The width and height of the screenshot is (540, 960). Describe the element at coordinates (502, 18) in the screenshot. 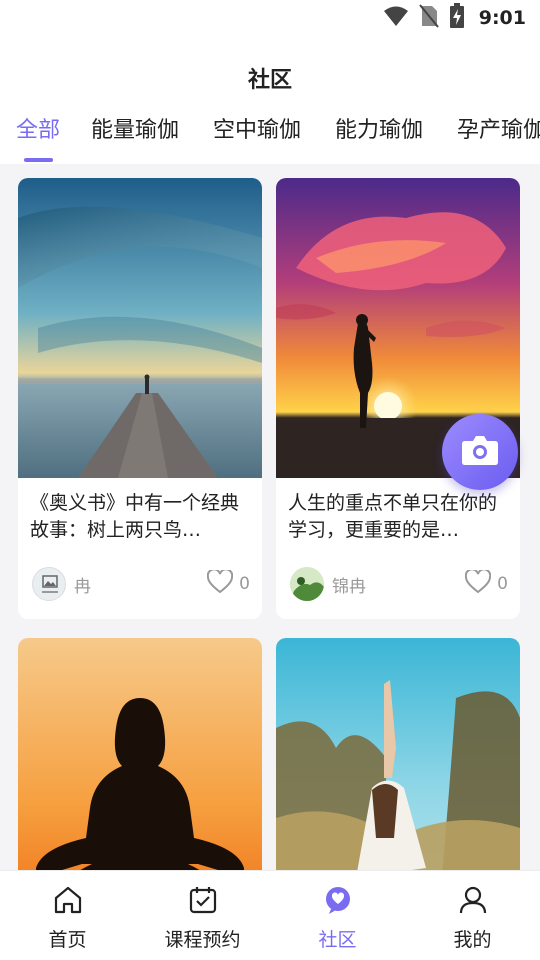

I see `status-time: 9:01` at that location.